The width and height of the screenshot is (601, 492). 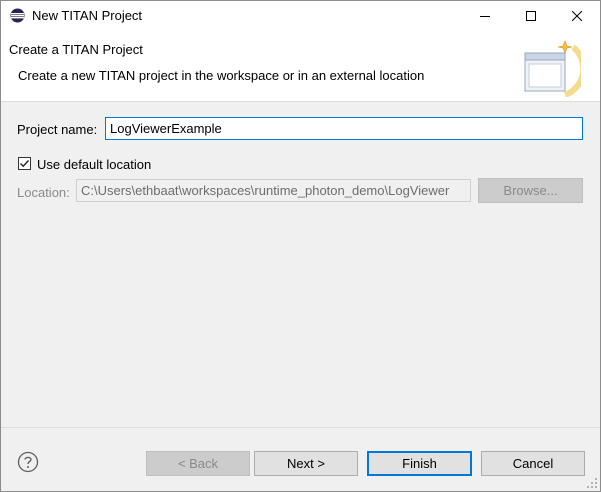 What do you see at coordinates (198, 463) in the screenshot?
I see `back-button: < Back` at bounding box center [198, 463].